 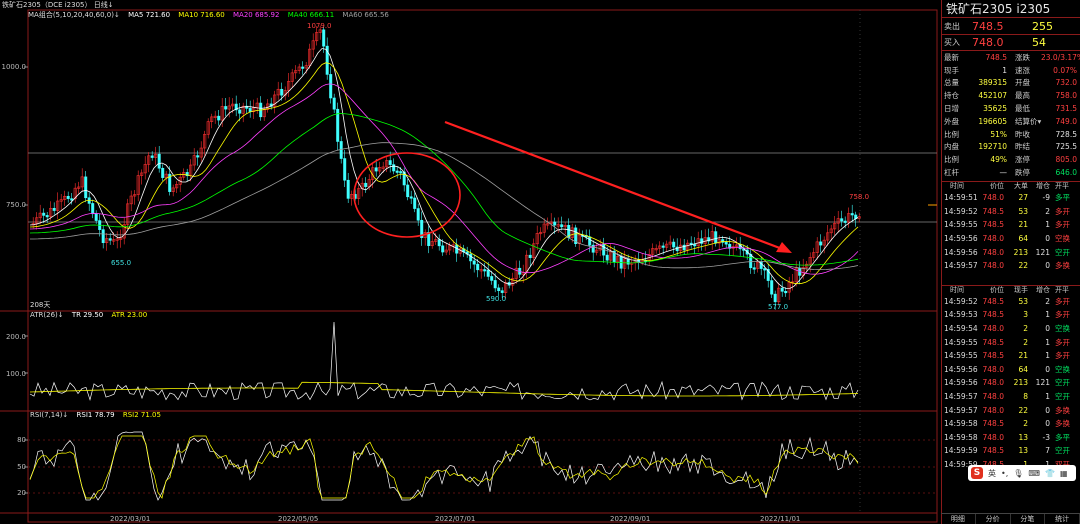 I want to click on quote-key: 外盘, so click(x=951, y=121).